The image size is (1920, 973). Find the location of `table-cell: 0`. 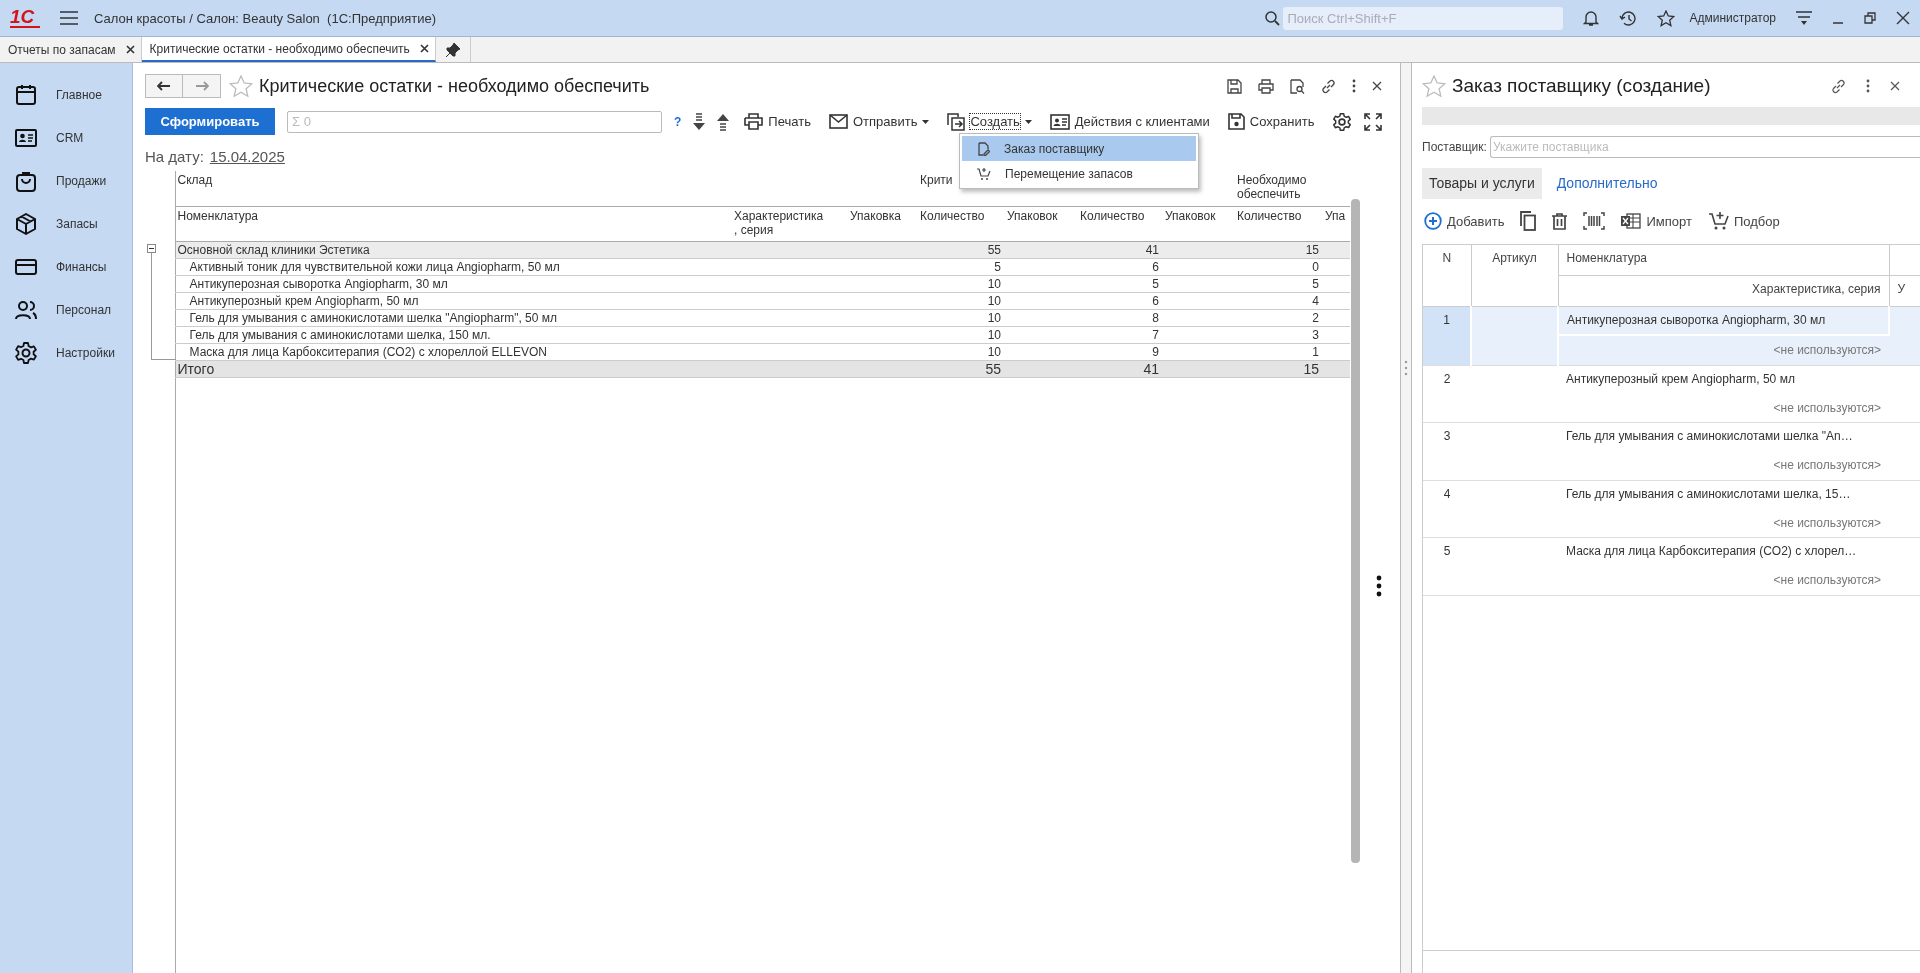

table-cell: 0 is located at coordinates (1315, 266).